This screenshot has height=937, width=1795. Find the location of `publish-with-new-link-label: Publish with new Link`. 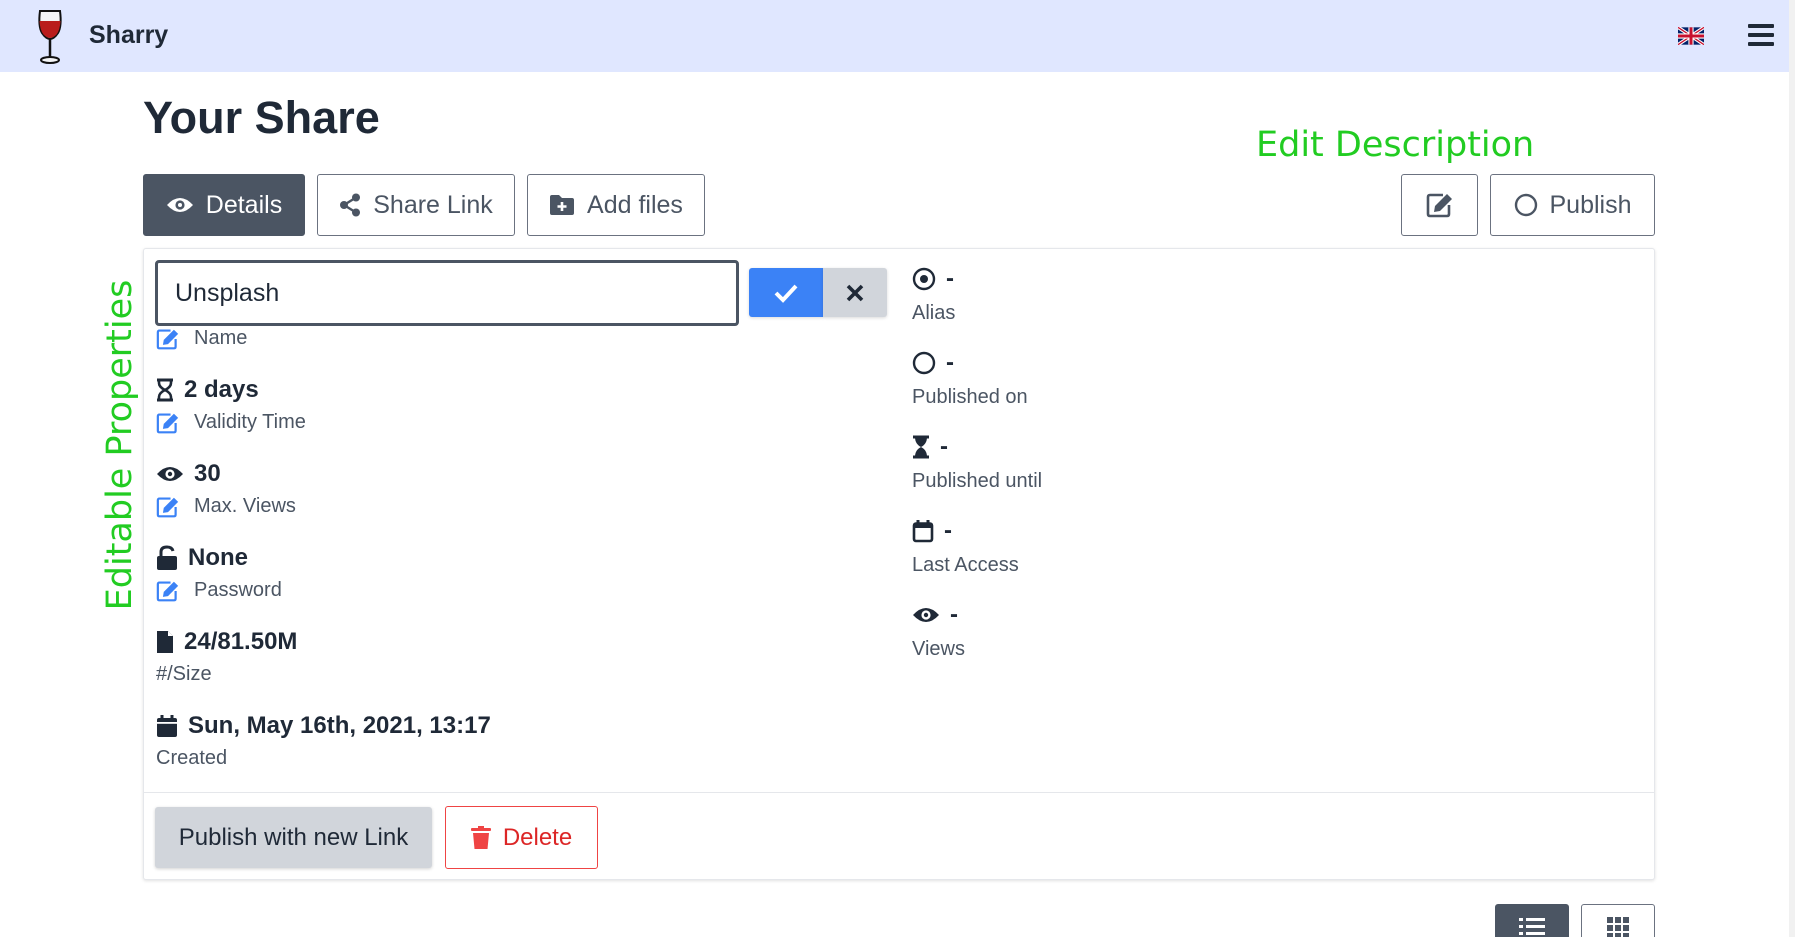

publish-with-new-link-label: Publish with new Link is located at coordinates (293, 837).